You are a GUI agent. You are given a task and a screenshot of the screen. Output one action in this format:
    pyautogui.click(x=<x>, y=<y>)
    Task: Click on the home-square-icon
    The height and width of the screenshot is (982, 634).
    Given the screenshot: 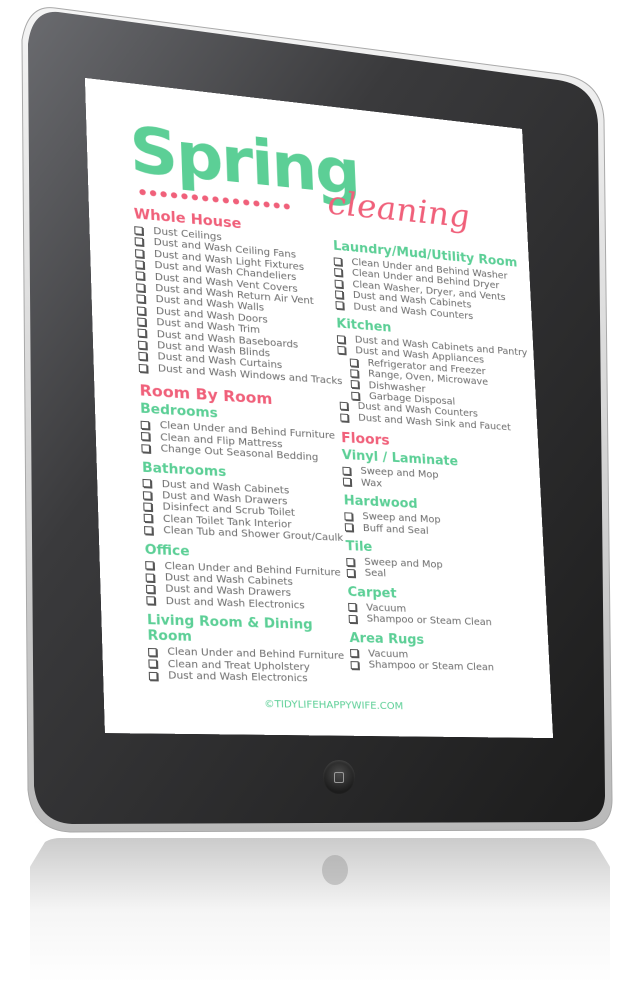 What is the action you would take?
    pyautogui.click(x=339, y=777)
    